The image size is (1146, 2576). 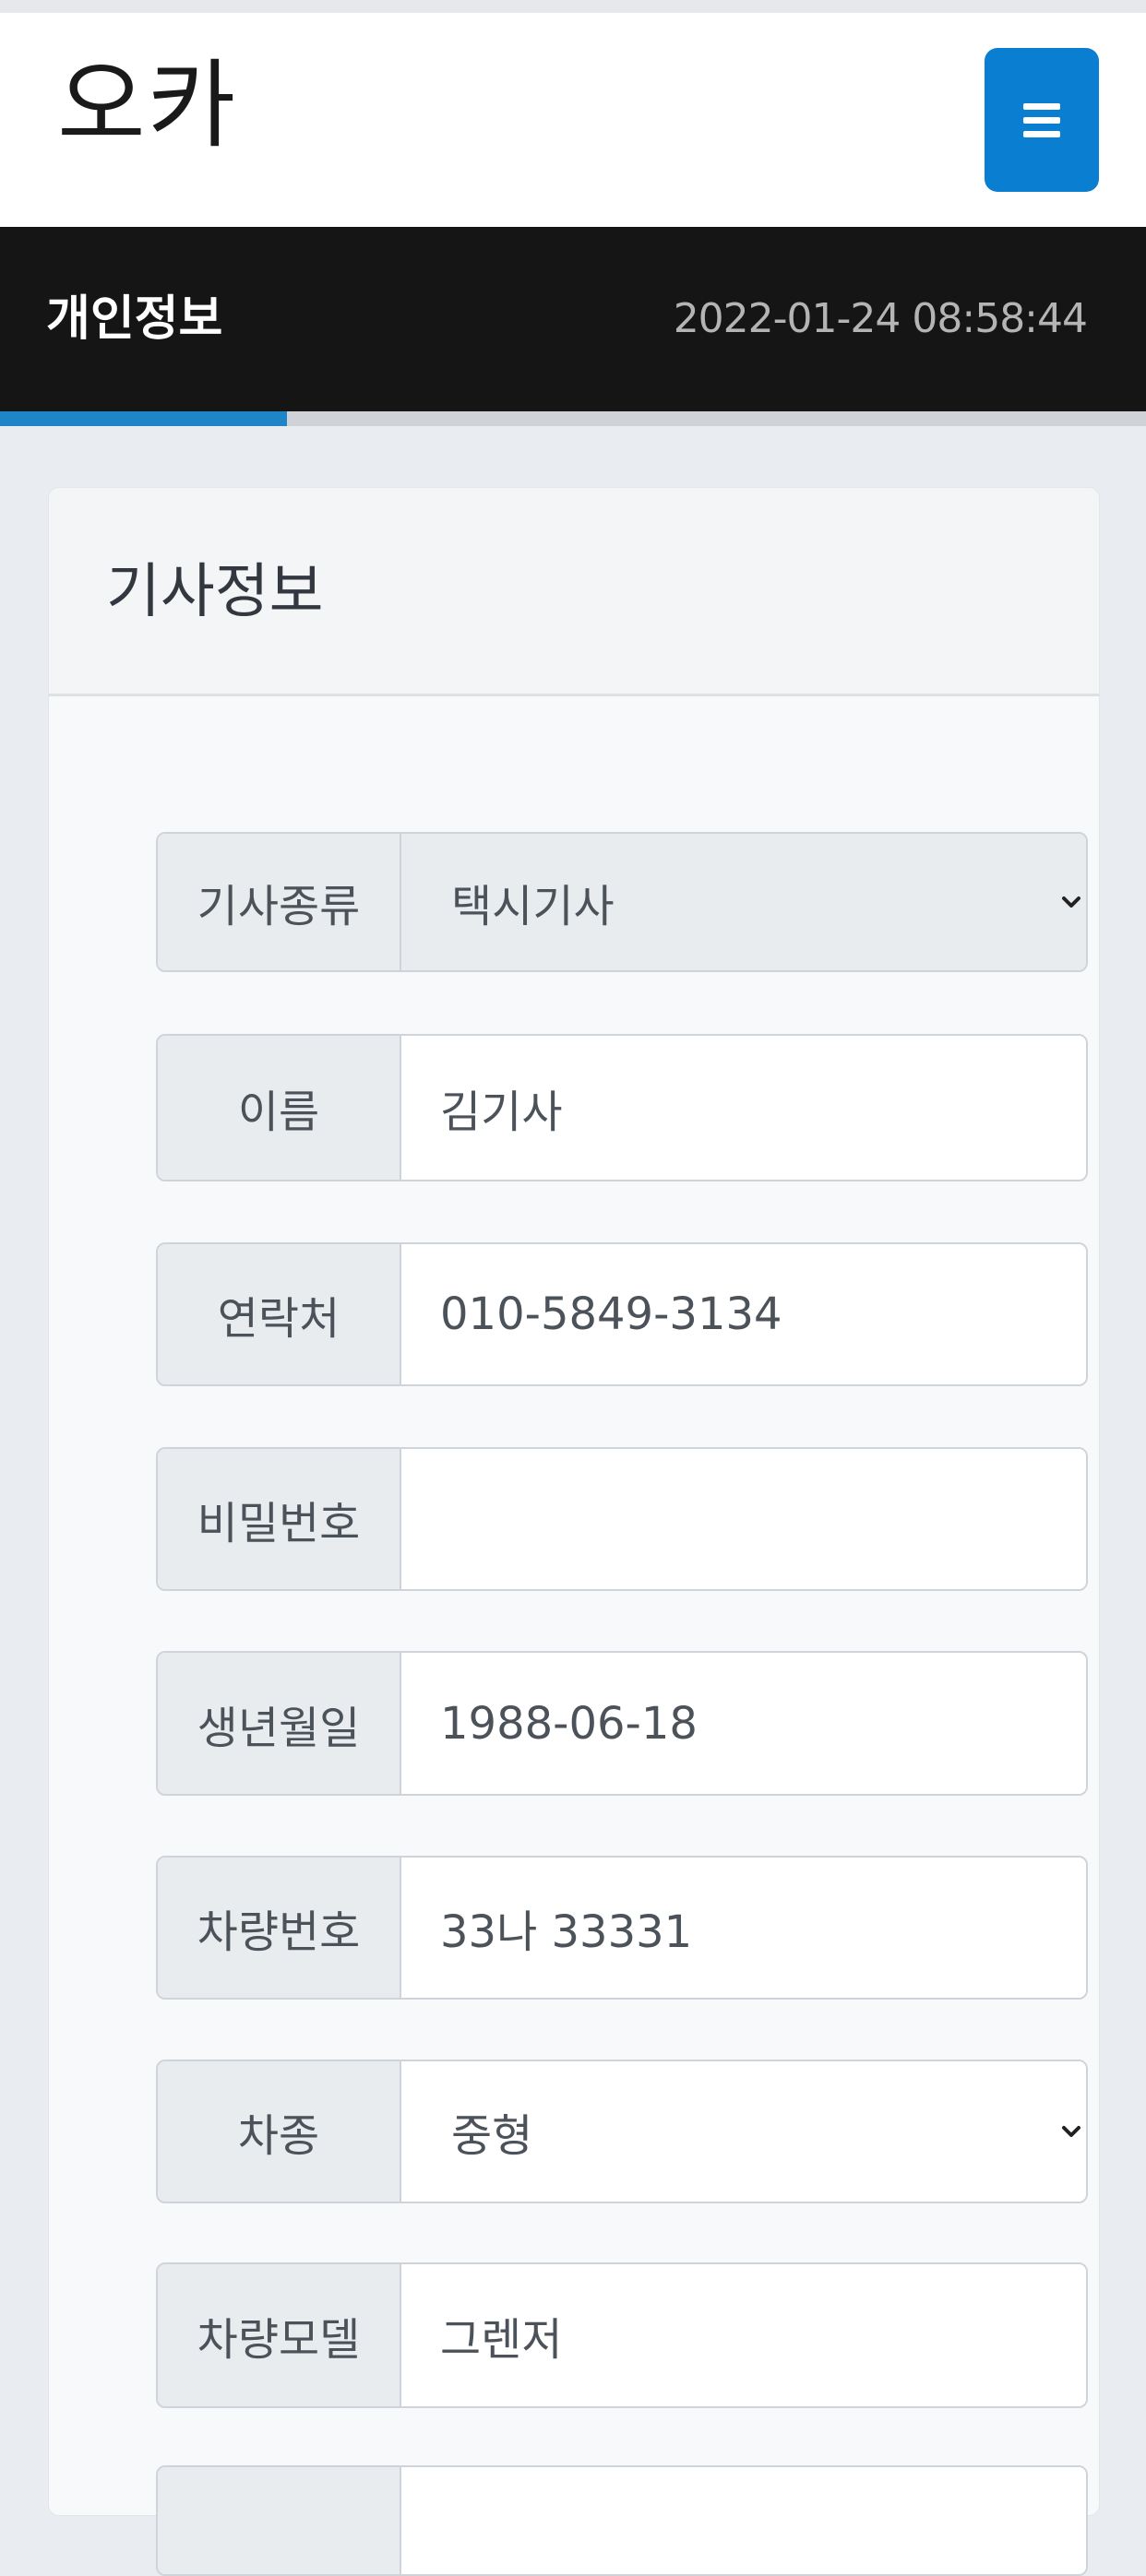 I want to click on password-field: 비밀번호, so click(x=622, y=1519).